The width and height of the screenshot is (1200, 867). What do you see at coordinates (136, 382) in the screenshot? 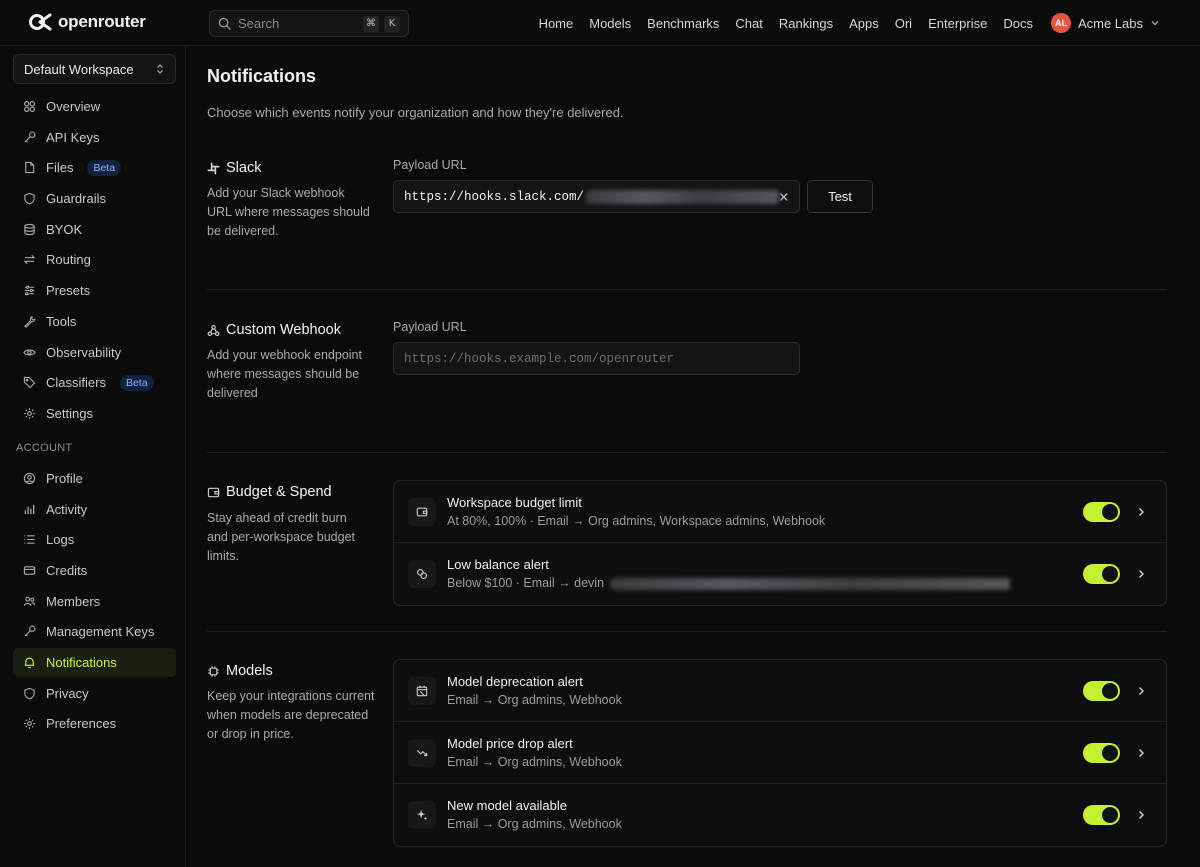
I see `beta-badge: Beta` at bounding box center [136, 382].